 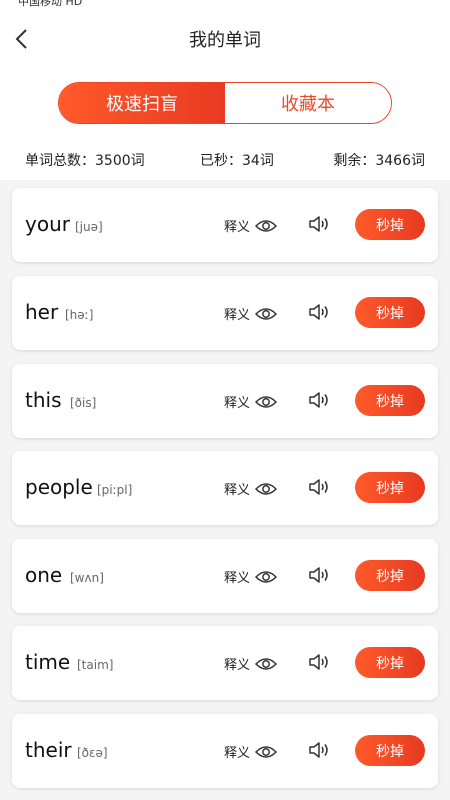 I want to click on phonetic-text: [həː], so click(x=79, y=315).